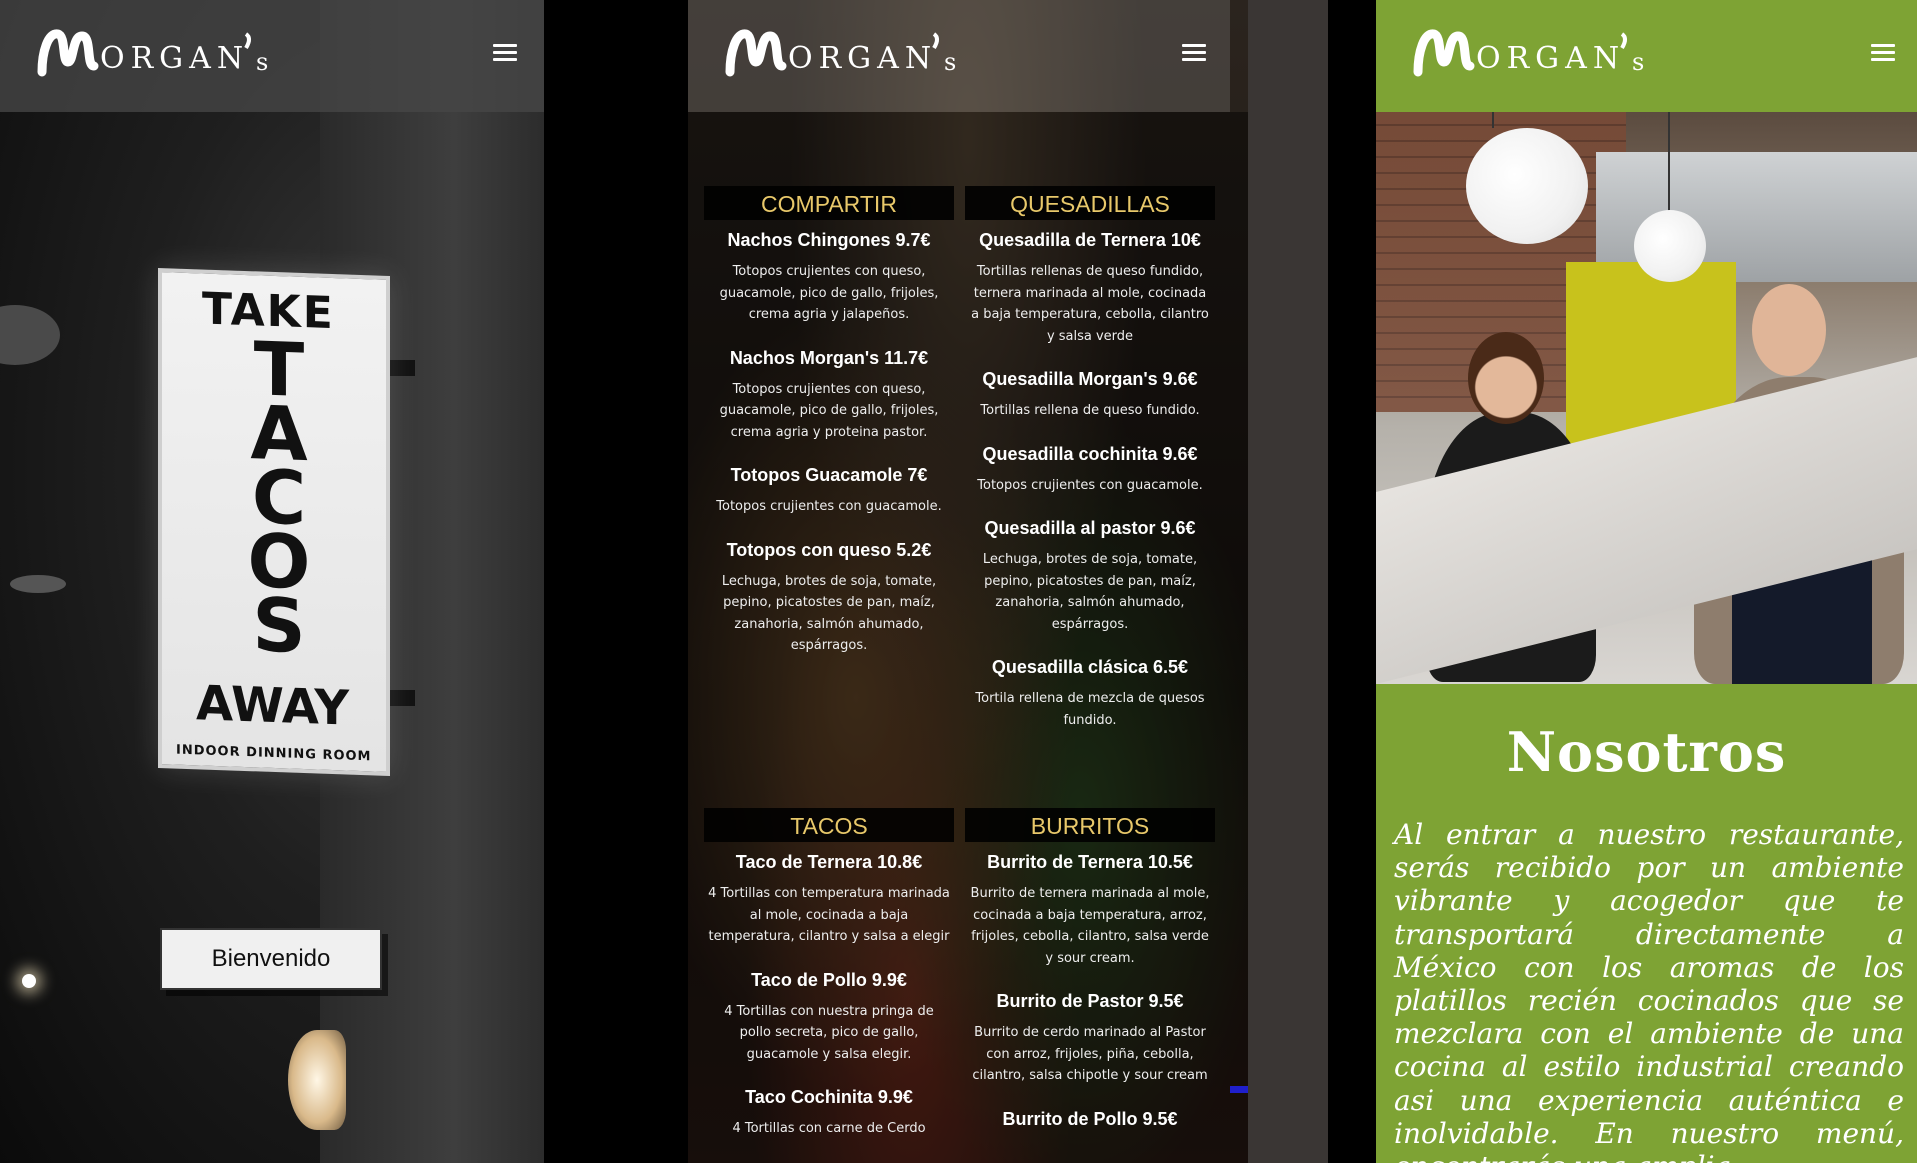 The width and height of the screenshot is (1917, 1163). Describe the element at coordinates (1090, 410) in the screenshot. I see `menu-item-desc: Tortillas rellena de queso fundido.` at that location.